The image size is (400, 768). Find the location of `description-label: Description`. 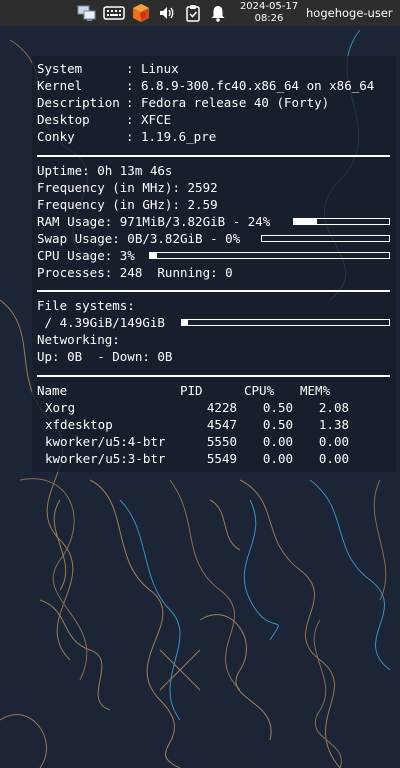

description-label: Description is located at coordinates (78, 102).